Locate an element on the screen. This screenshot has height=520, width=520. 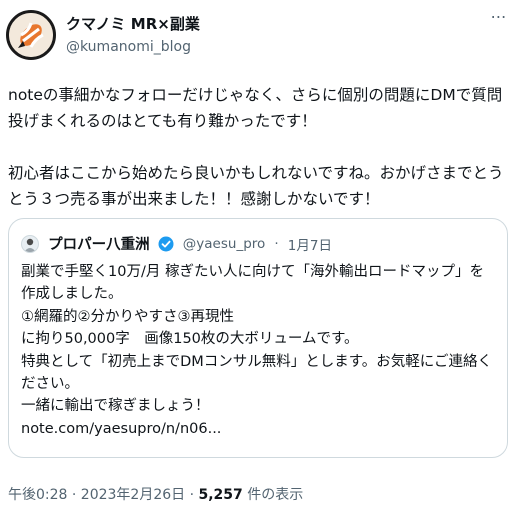
author-name-block: クマノミ MR×副業 @kumanomi_blog is located at coordinates (133, 35).